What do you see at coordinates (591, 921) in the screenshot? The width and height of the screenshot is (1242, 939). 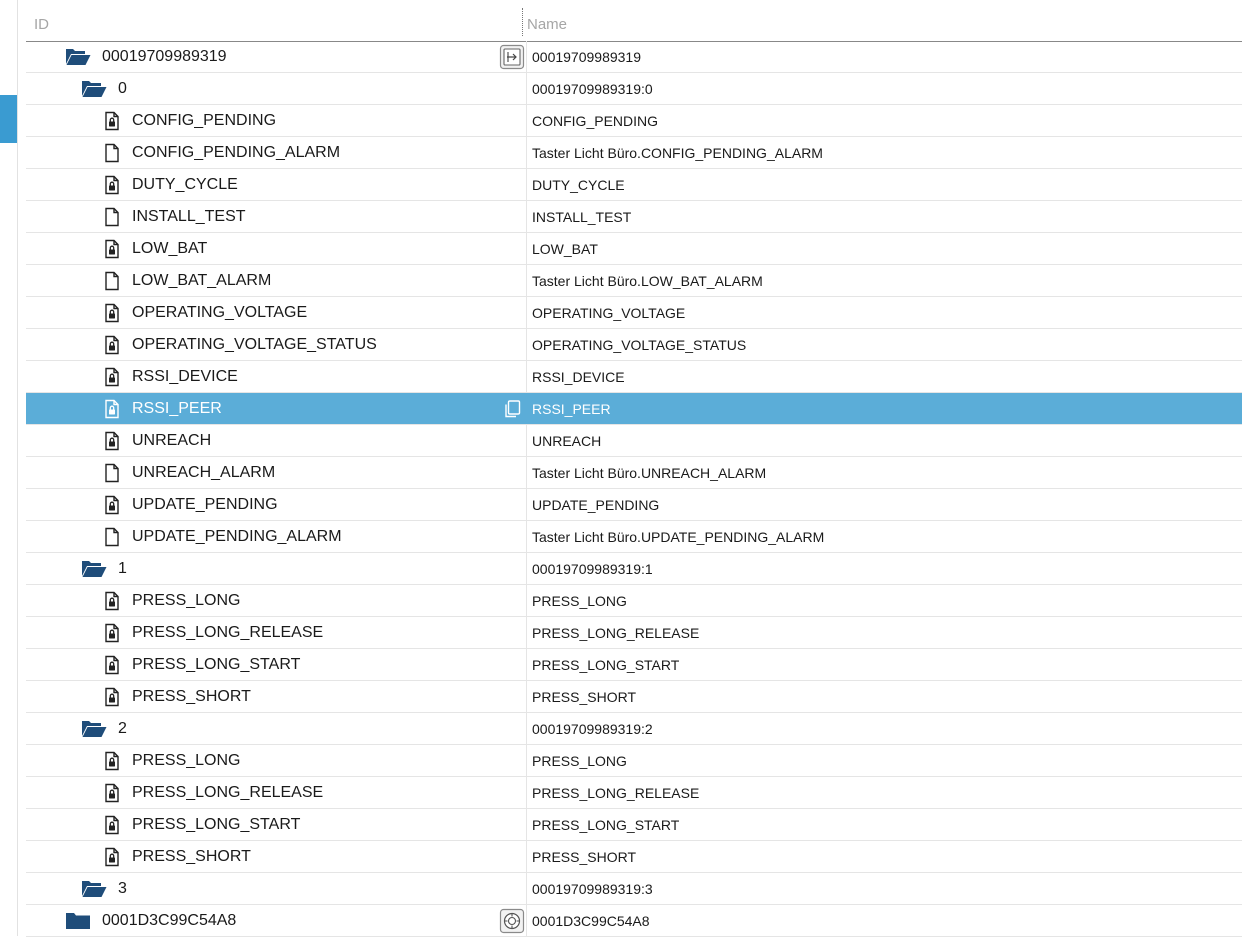 I see `object-name-label: 0001D3C99C54A8` at bounding box center [591, 921].